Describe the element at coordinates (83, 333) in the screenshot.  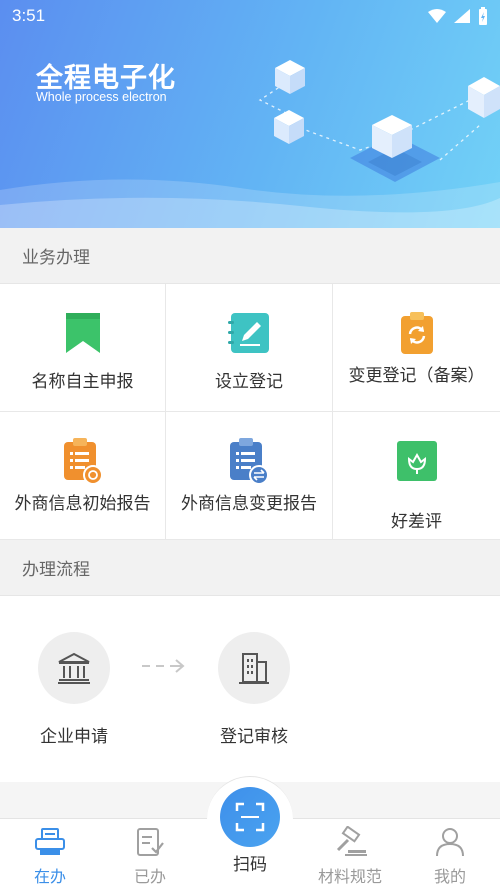
I see `bookmark-icon` at that location.